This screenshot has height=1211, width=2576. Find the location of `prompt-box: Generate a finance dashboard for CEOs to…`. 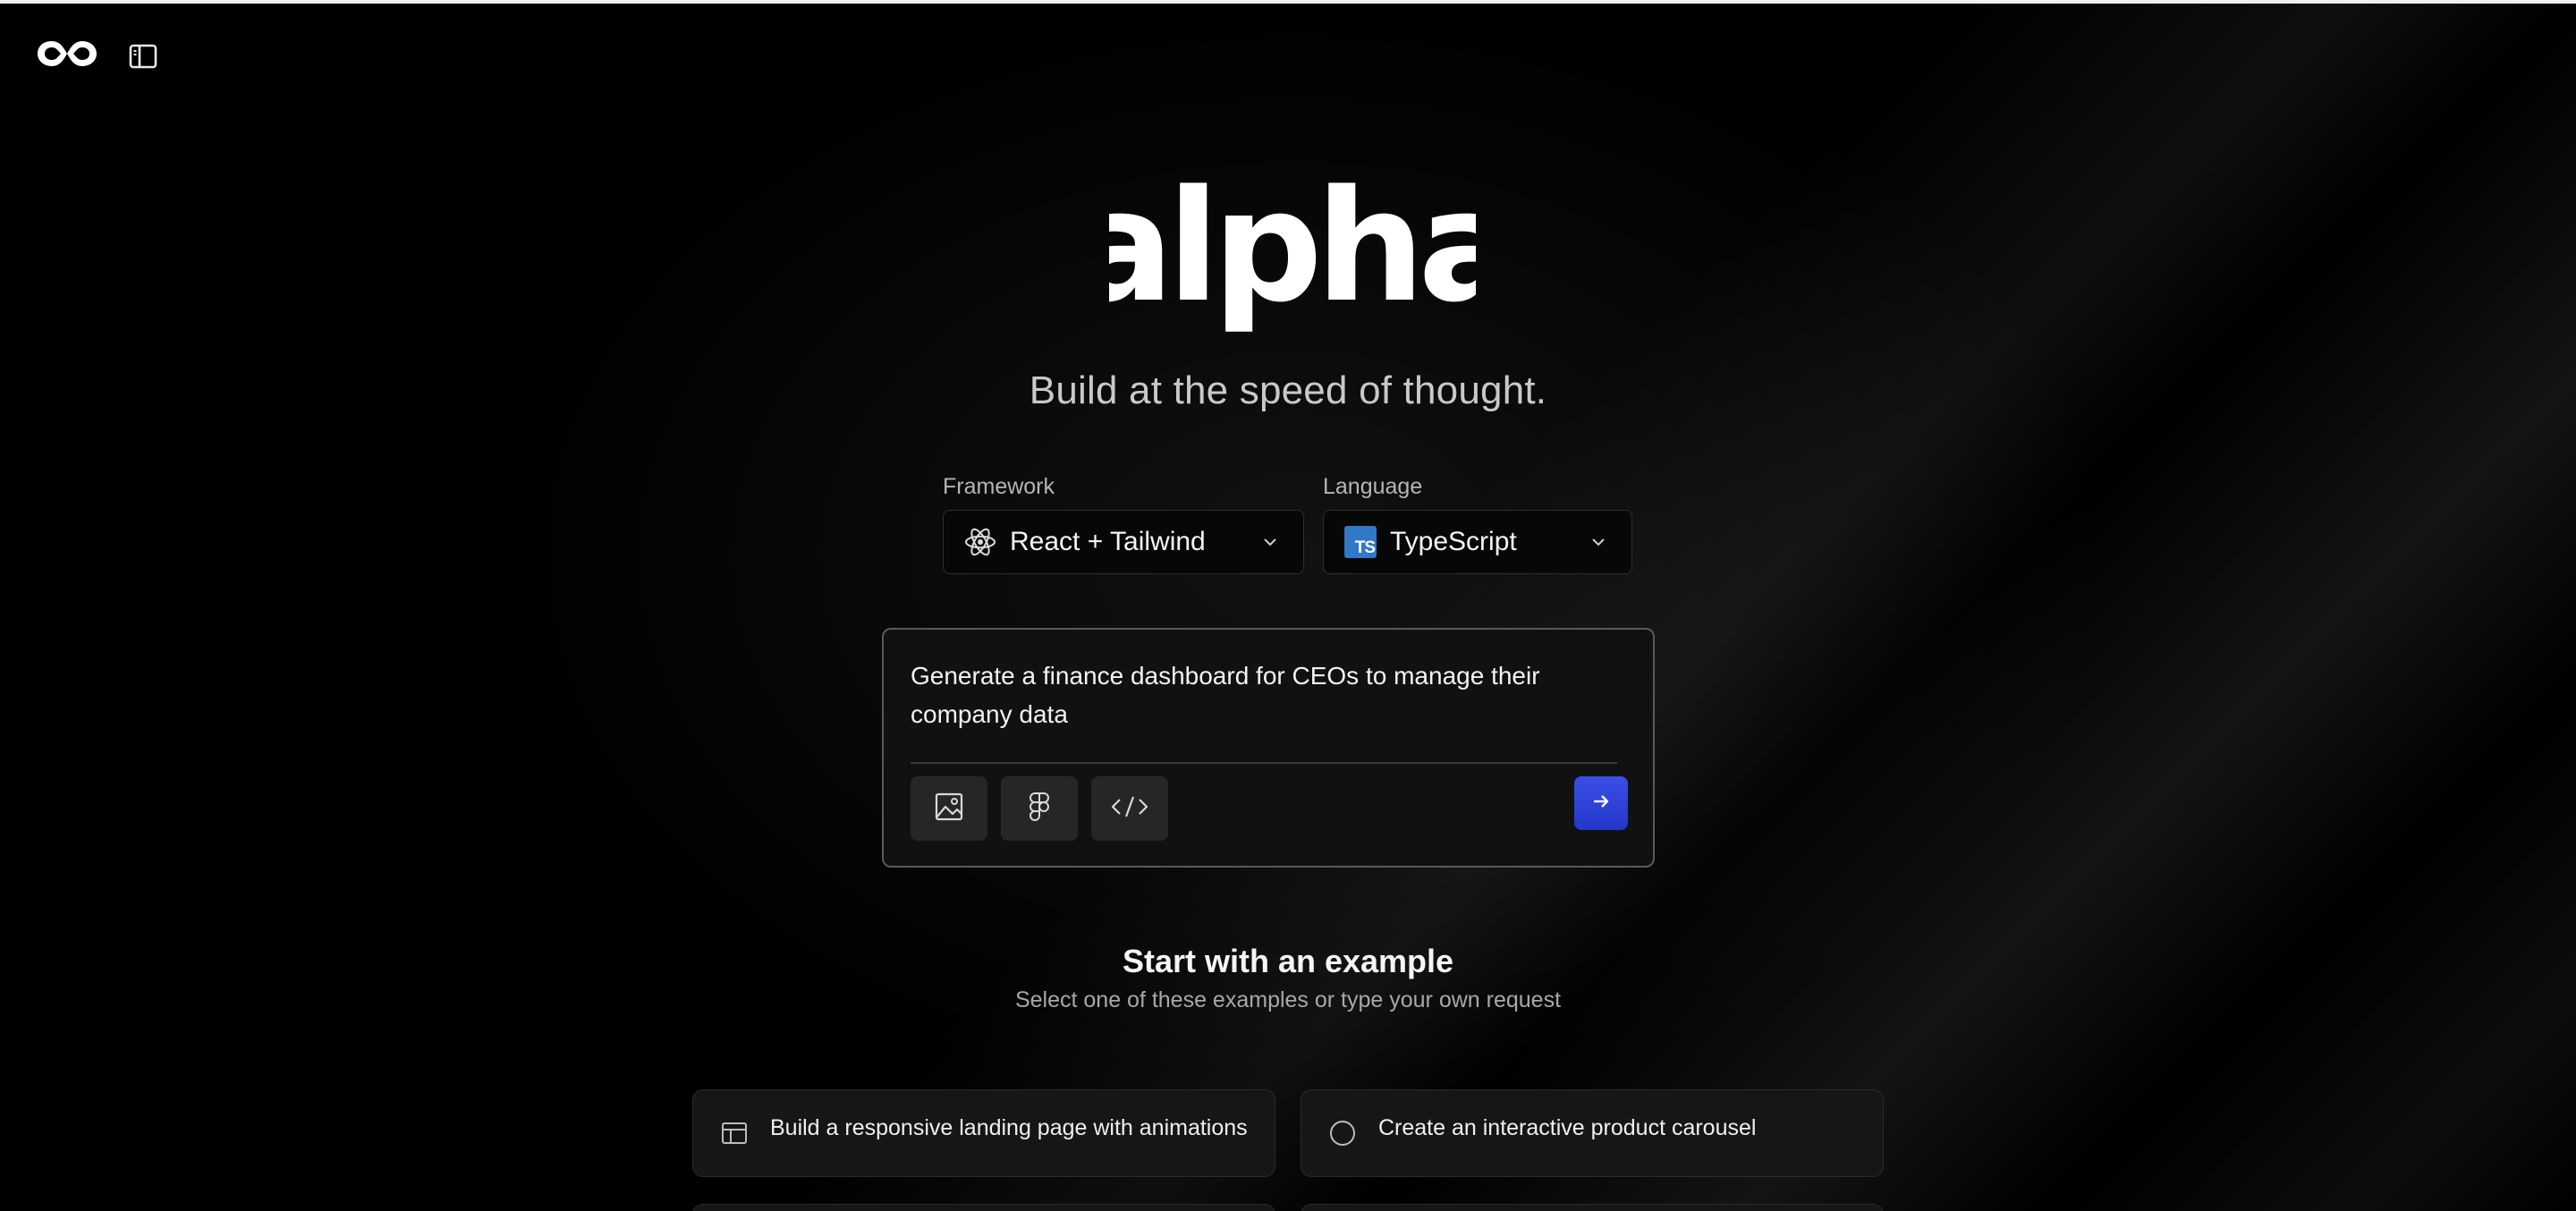

prompt-box: Generate a finance dashboard for CEOs to… is located at coordinates (1268, 748).